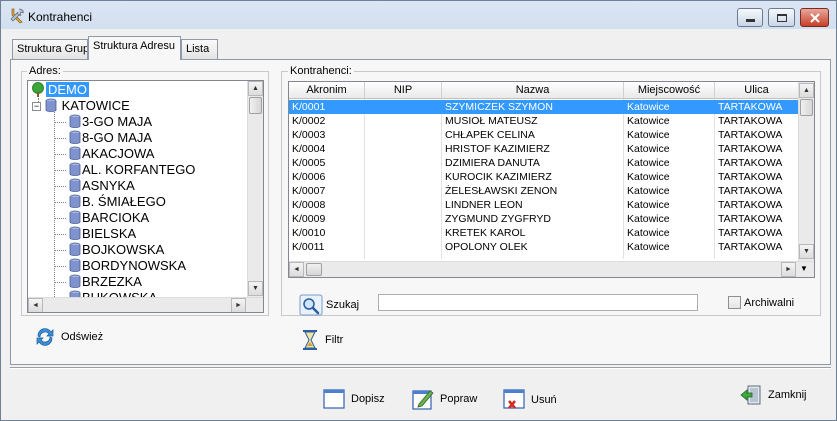  What do you see at coordinates (94, 186) in the screenshot?
I see `tree-item-street: ASNYKA` at bounding box center [94, 186].